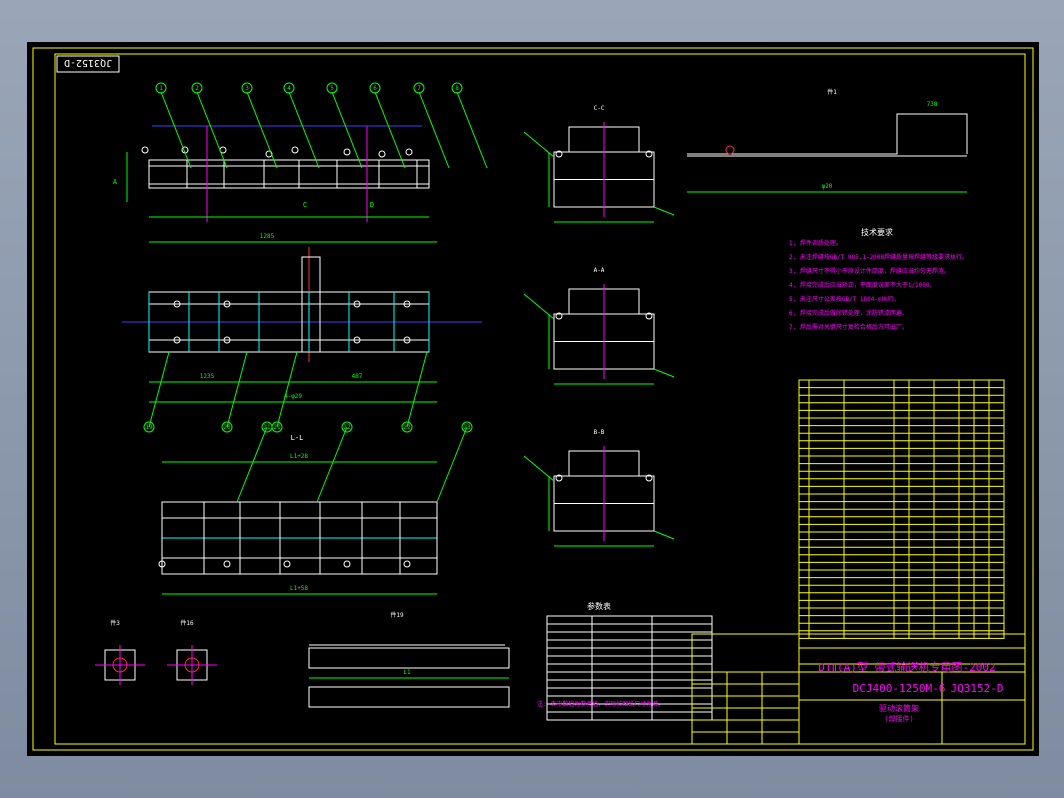 The image size is (1064, 798). What do you see at coordinates (187, 623) in the screenshot?
I see `view-label: 件16` at bounding box center [187, 623].